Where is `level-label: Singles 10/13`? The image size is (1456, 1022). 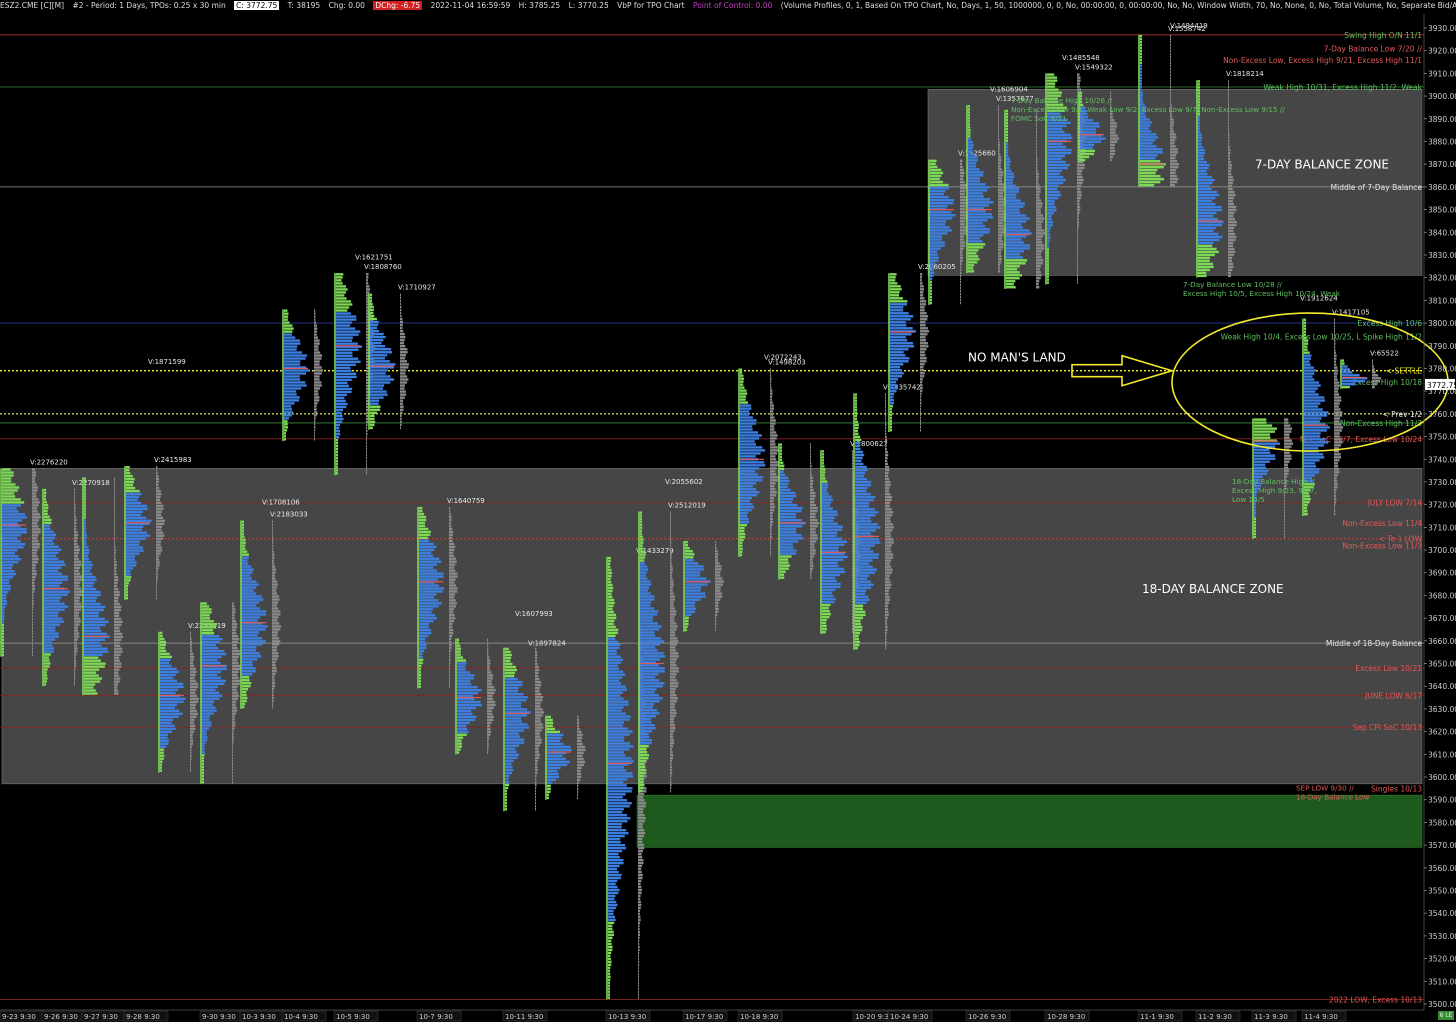 level-label: Singles 10/13 is located at coordinates (1396, 788).